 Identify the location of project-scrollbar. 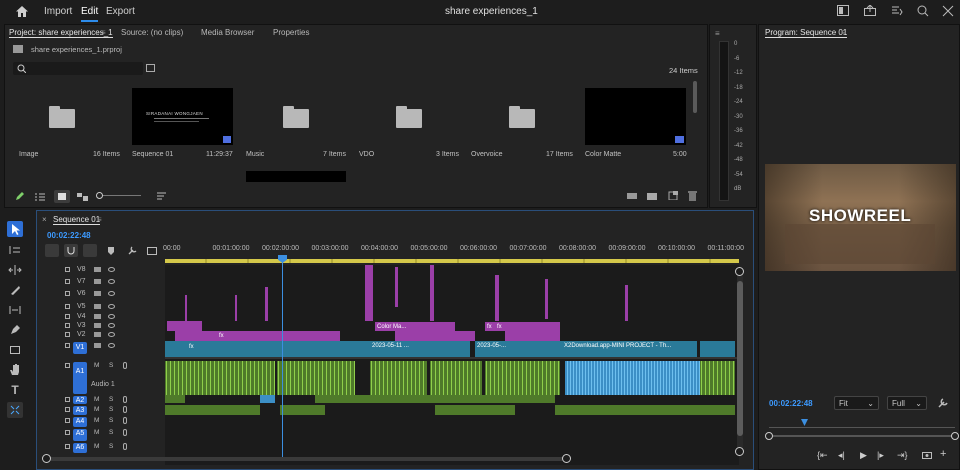
(695, 97).